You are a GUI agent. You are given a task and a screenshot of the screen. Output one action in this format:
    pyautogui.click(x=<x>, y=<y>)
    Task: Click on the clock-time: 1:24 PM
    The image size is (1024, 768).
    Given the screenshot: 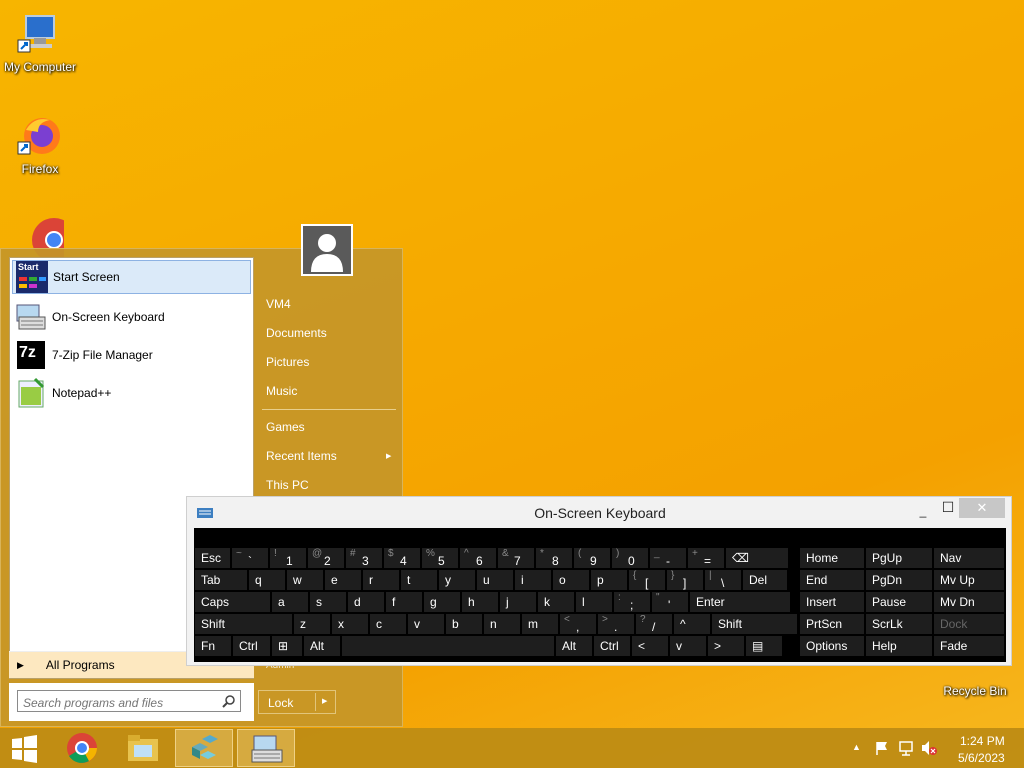 What is the action you would take?
    pyautogui.click(x=982, y=741)
    